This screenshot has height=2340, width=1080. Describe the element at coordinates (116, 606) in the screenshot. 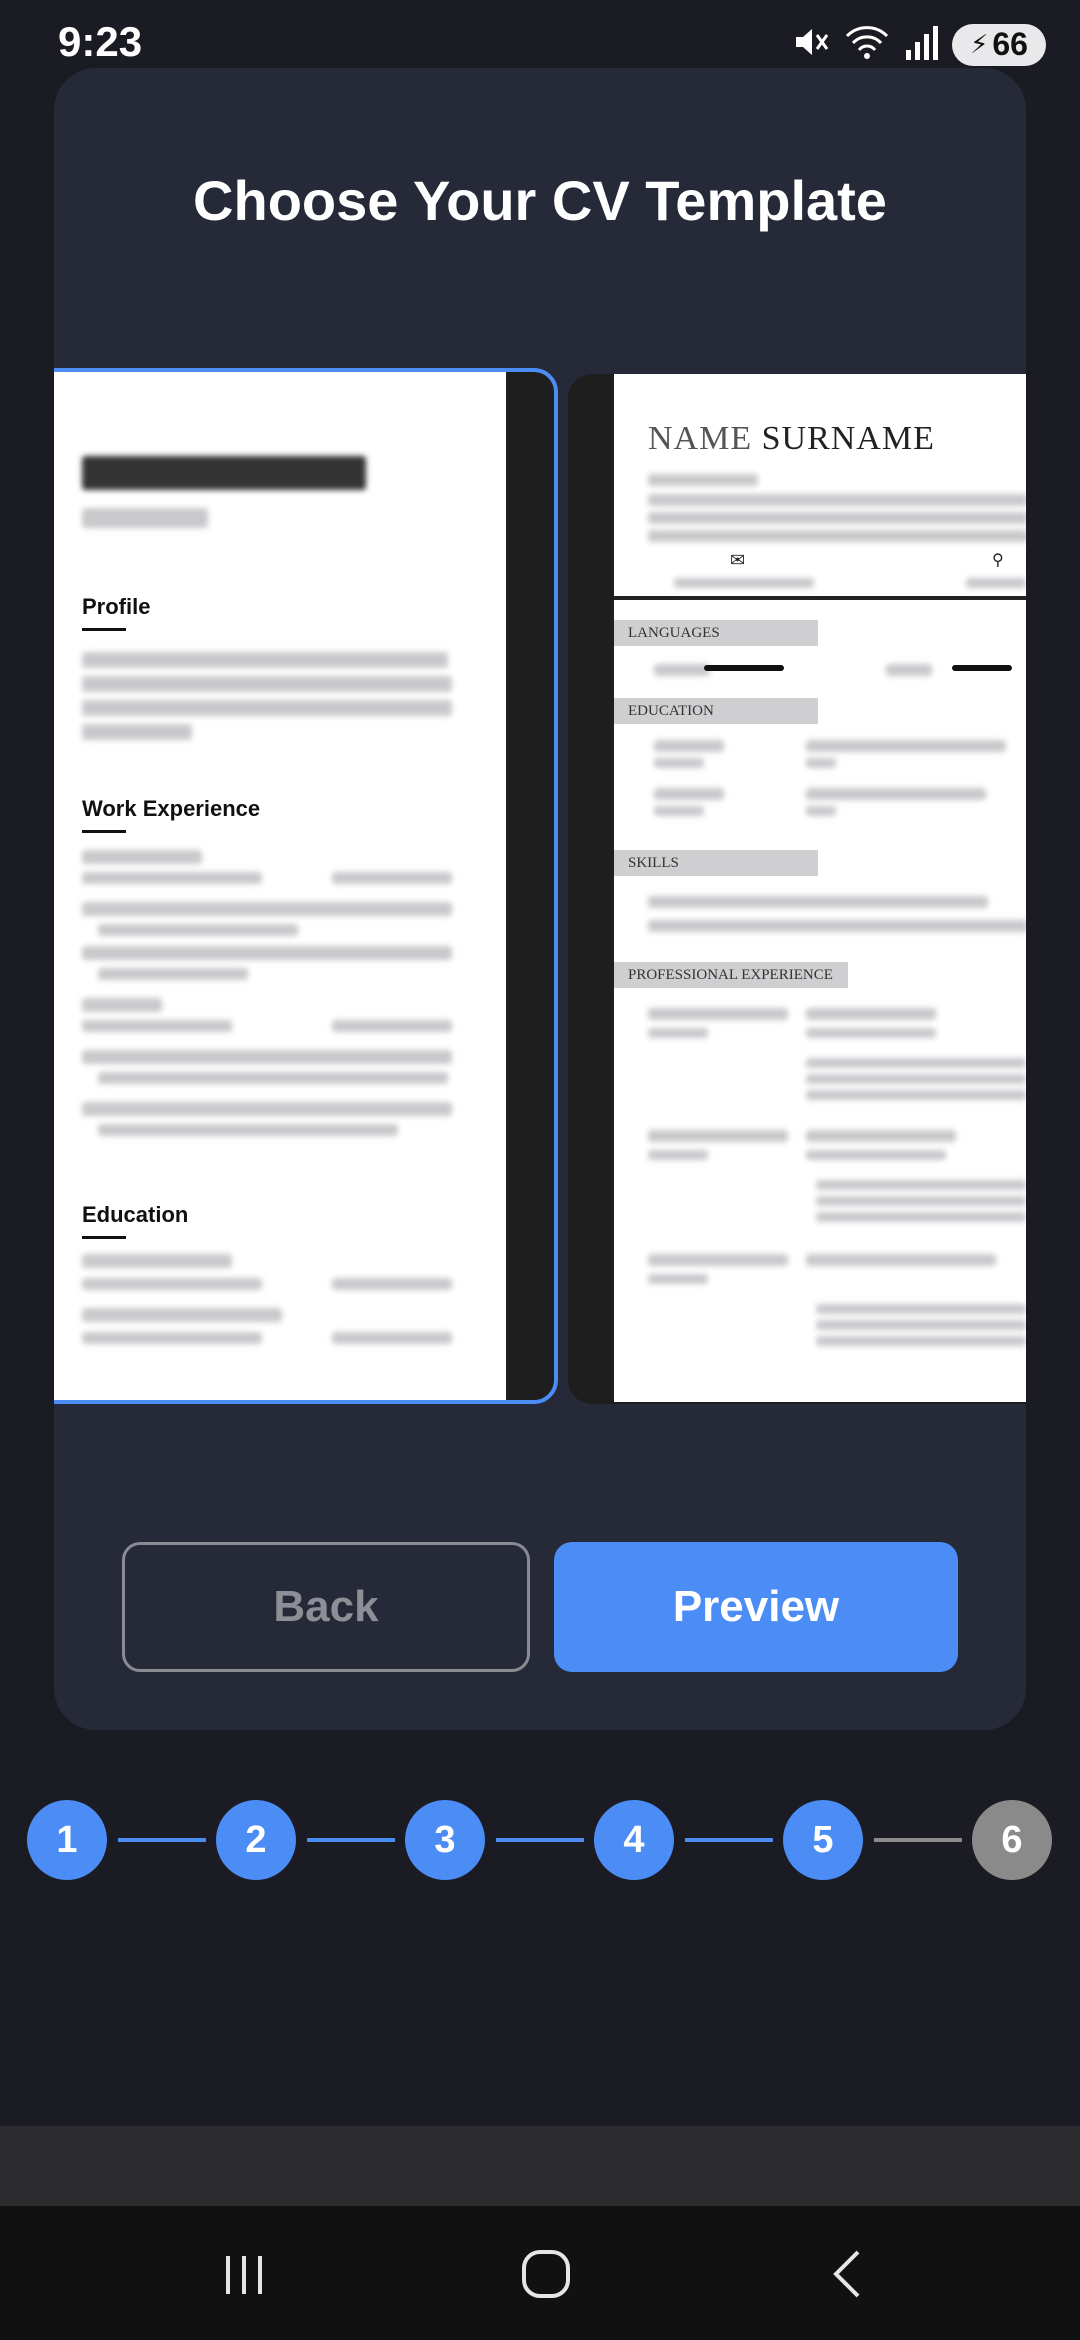

I see `template-1-section-heading: Profile` at that location.